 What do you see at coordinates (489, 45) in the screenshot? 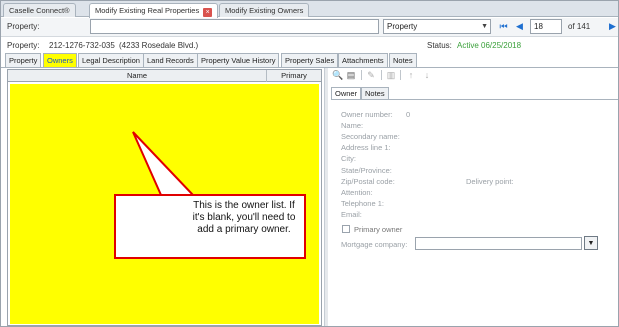
I see `status-value: Active 06/25/2018` at bounding box center [489, 45].